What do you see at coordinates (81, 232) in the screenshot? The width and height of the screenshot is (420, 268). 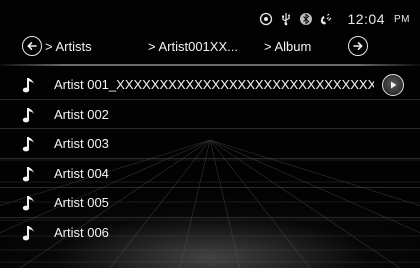 I see `list-item-label: Artist 006` at bounding box center [81, 232].